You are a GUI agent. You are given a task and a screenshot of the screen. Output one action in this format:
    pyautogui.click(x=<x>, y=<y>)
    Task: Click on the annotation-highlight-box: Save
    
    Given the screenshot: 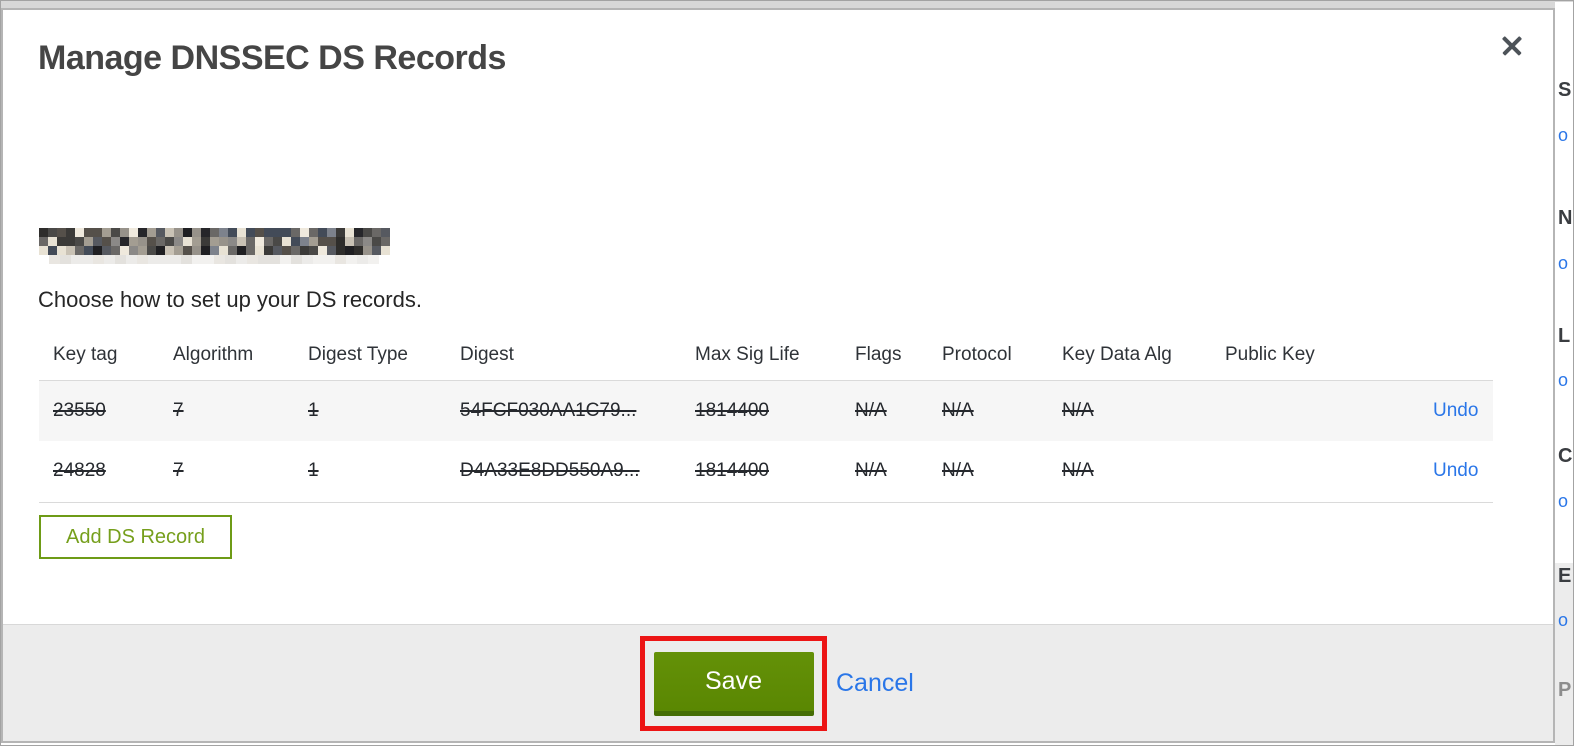 What is the action you would take?
    pyautogui.click(x=733, y=683)
    